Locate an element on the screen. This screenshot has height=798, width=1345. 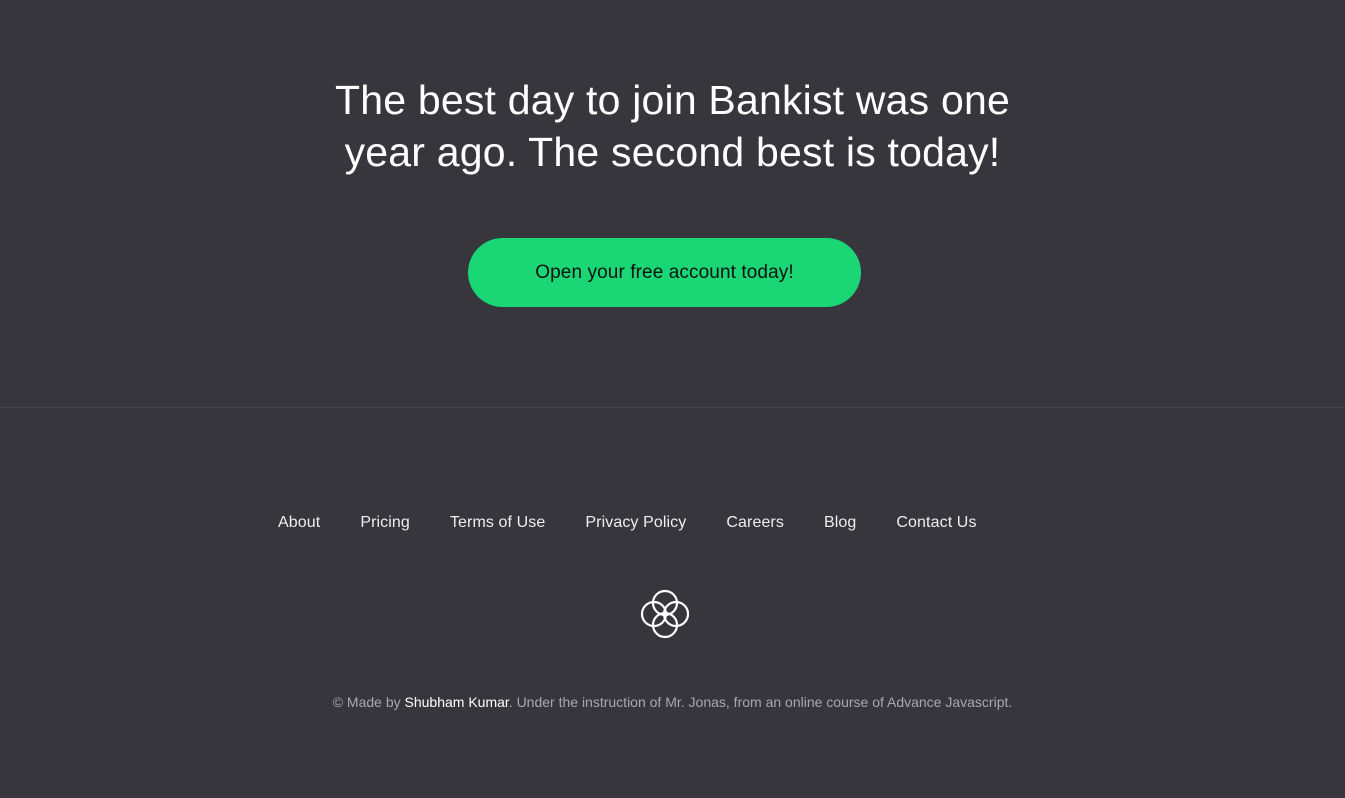
footer-link-pricing: Pricing is located at coordinates (385, 522).